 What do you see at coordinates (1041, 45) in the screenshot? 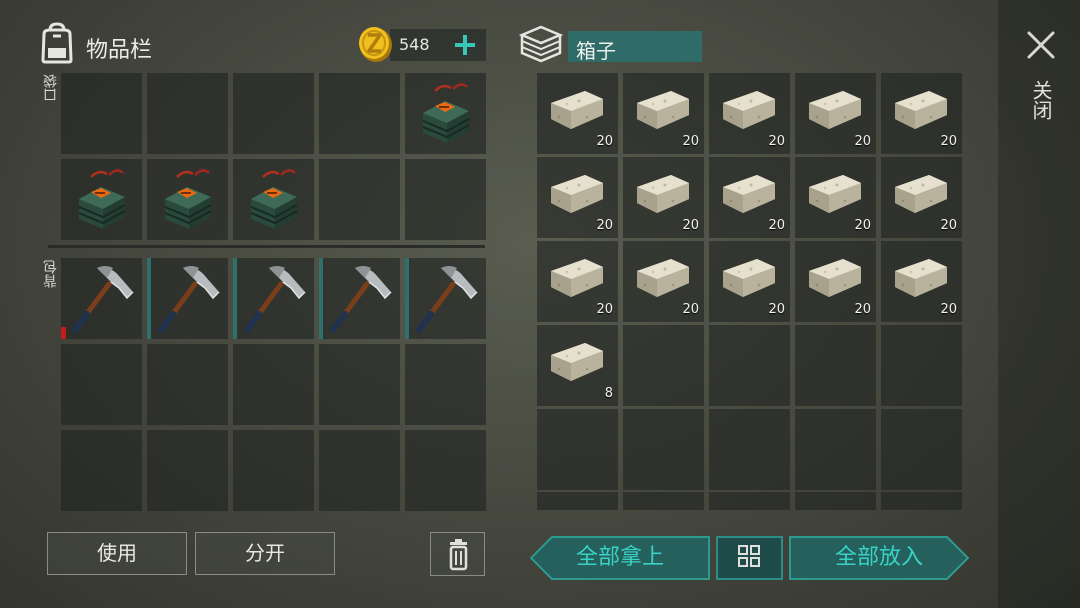
I see `close-icon` at bounding box center [1041, 45].